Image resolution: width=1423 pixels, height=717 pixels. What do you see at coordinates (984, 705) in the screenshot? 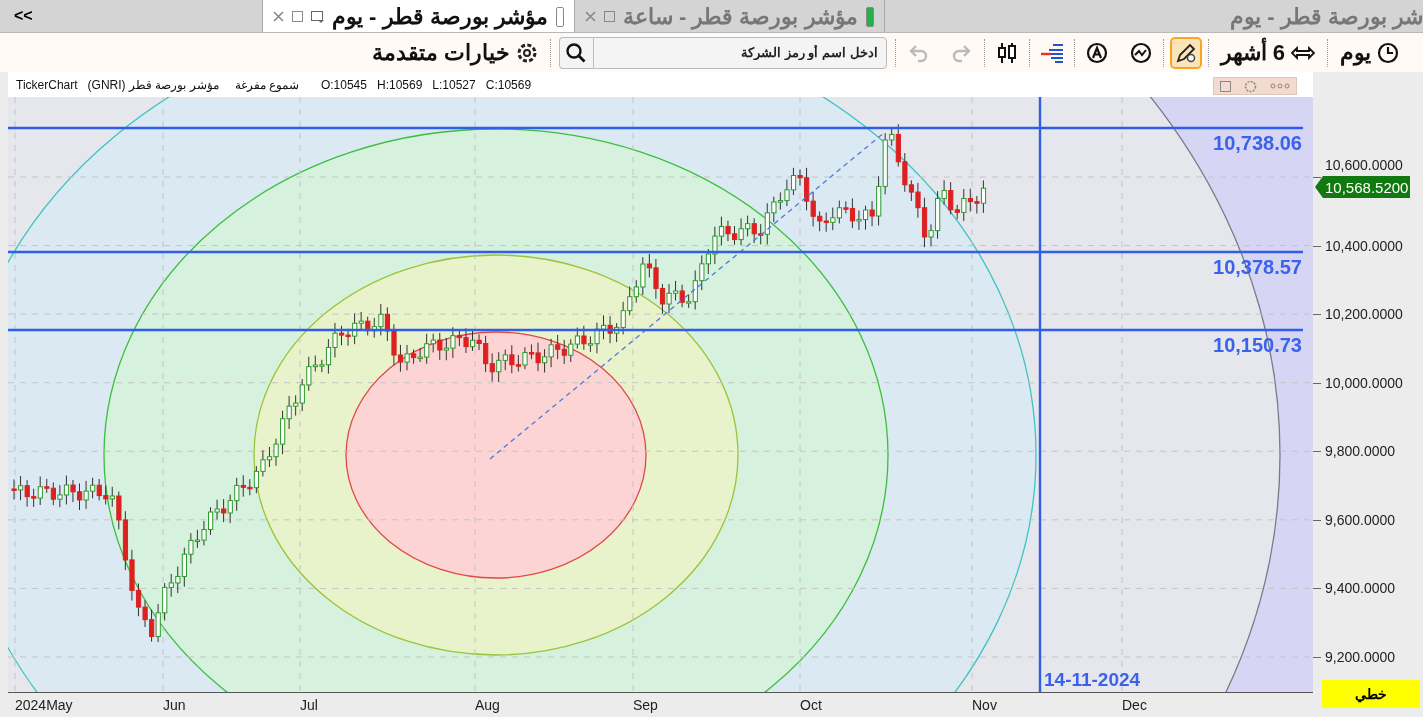
I see `x-axis-label: Nov` at bounding box center [984, 705].